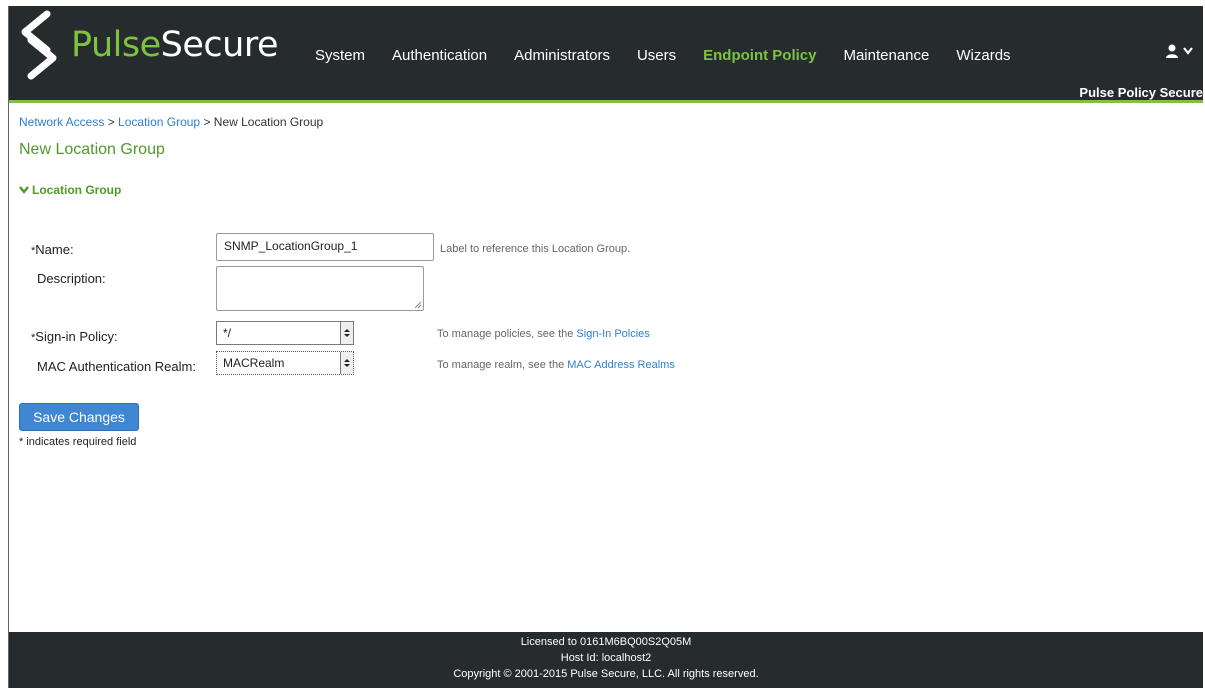  I want to click on breadcrumb-location-group: Location Group, so click(159, 122).